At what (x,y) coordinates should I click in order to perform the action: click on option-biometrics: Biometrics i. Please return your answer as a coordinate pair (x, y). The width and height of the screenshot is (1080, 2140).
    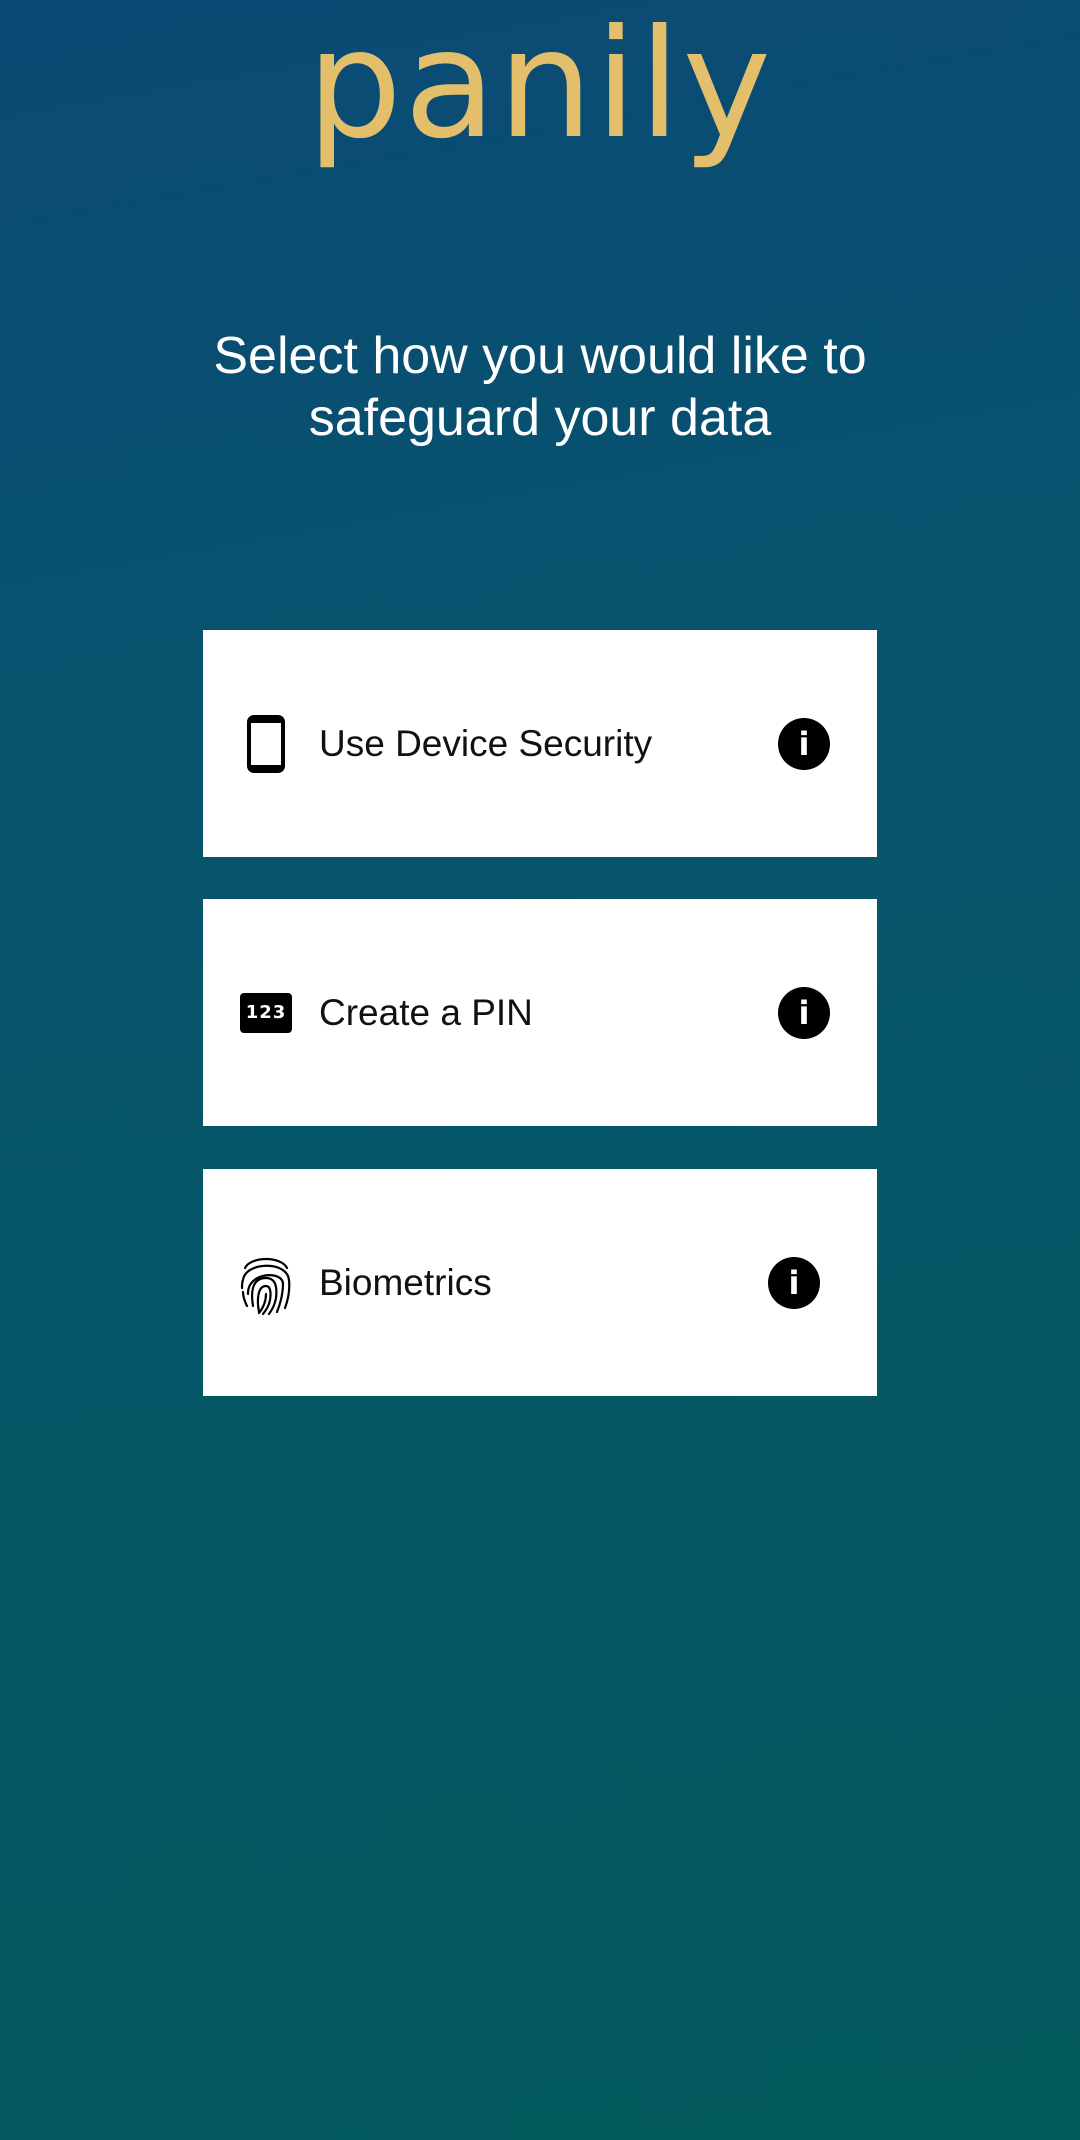
    Looking at the image, I should click on (540, 1282).